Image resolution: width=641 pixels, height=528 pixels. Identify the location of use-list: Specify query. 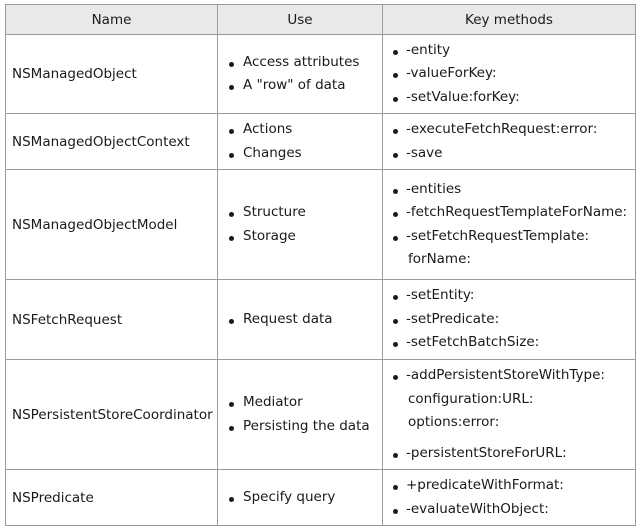
(300, 498).